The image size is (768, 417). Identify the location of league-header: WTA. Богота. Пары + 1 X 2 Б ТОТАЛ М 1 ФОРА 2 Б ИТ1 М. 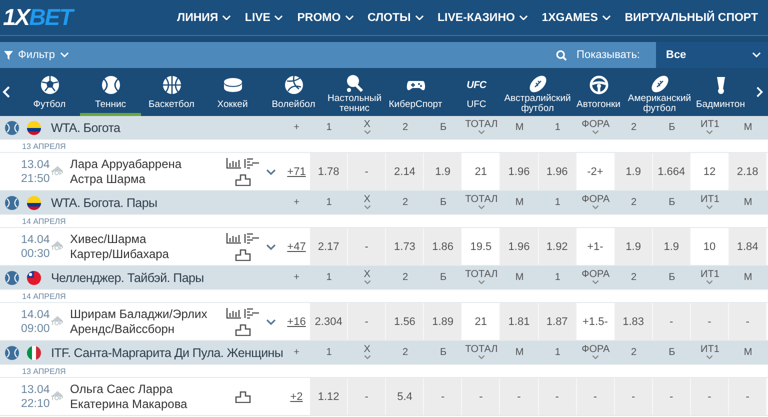
(384, 202).